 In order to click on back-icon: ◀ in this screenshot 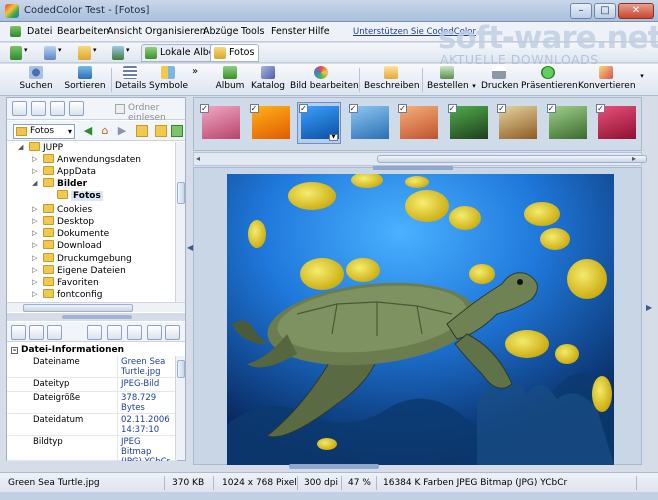, I will do `click(88, 131)`.